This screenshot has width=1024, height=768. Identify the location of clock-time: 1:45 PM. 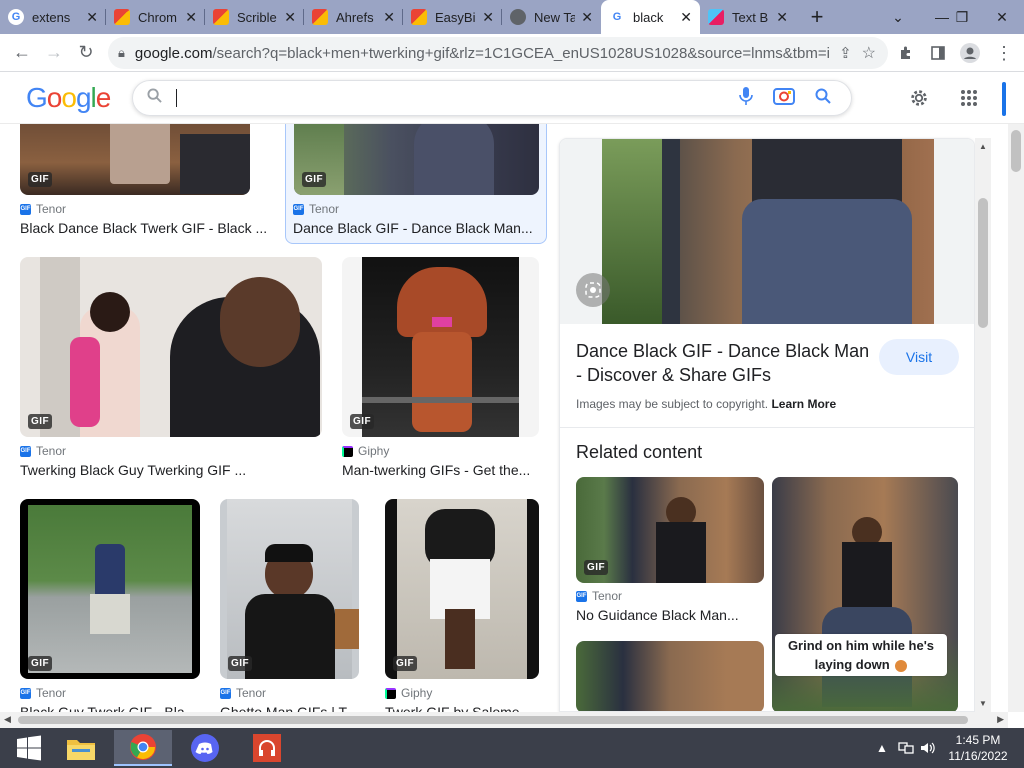
(978, 740).